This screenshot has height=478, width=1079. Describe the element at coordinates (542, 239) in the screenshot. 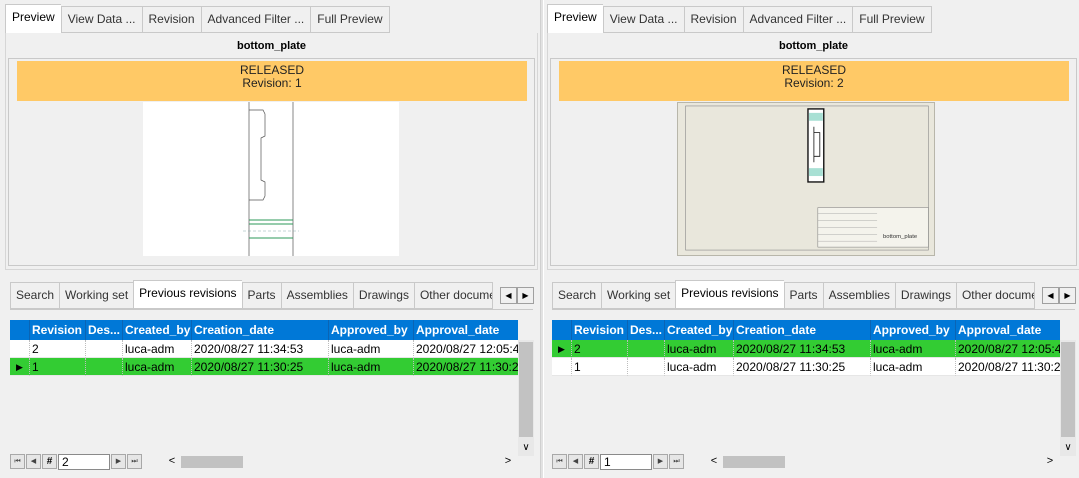

I see `panel-splitter` at that location.